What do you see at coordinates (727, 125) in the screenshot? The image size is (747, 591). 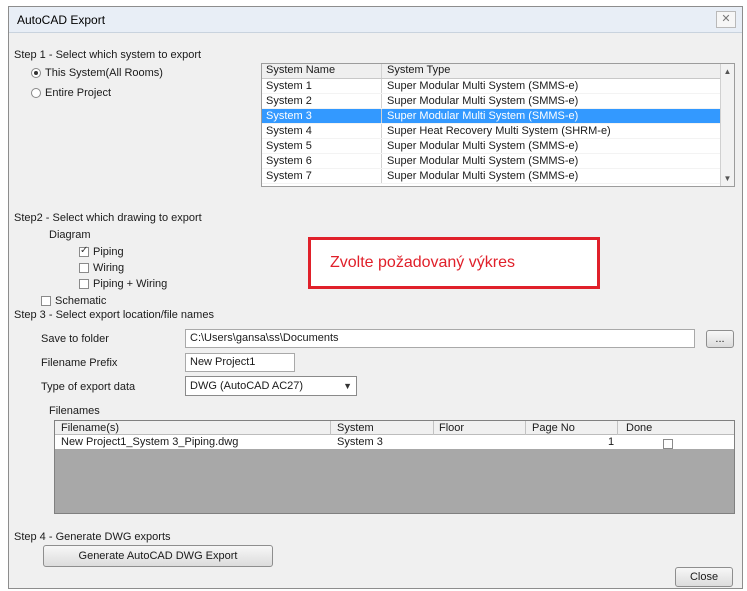 I see `systems-scrollbar: ▲ ▼` at bounding box center [727, 125].